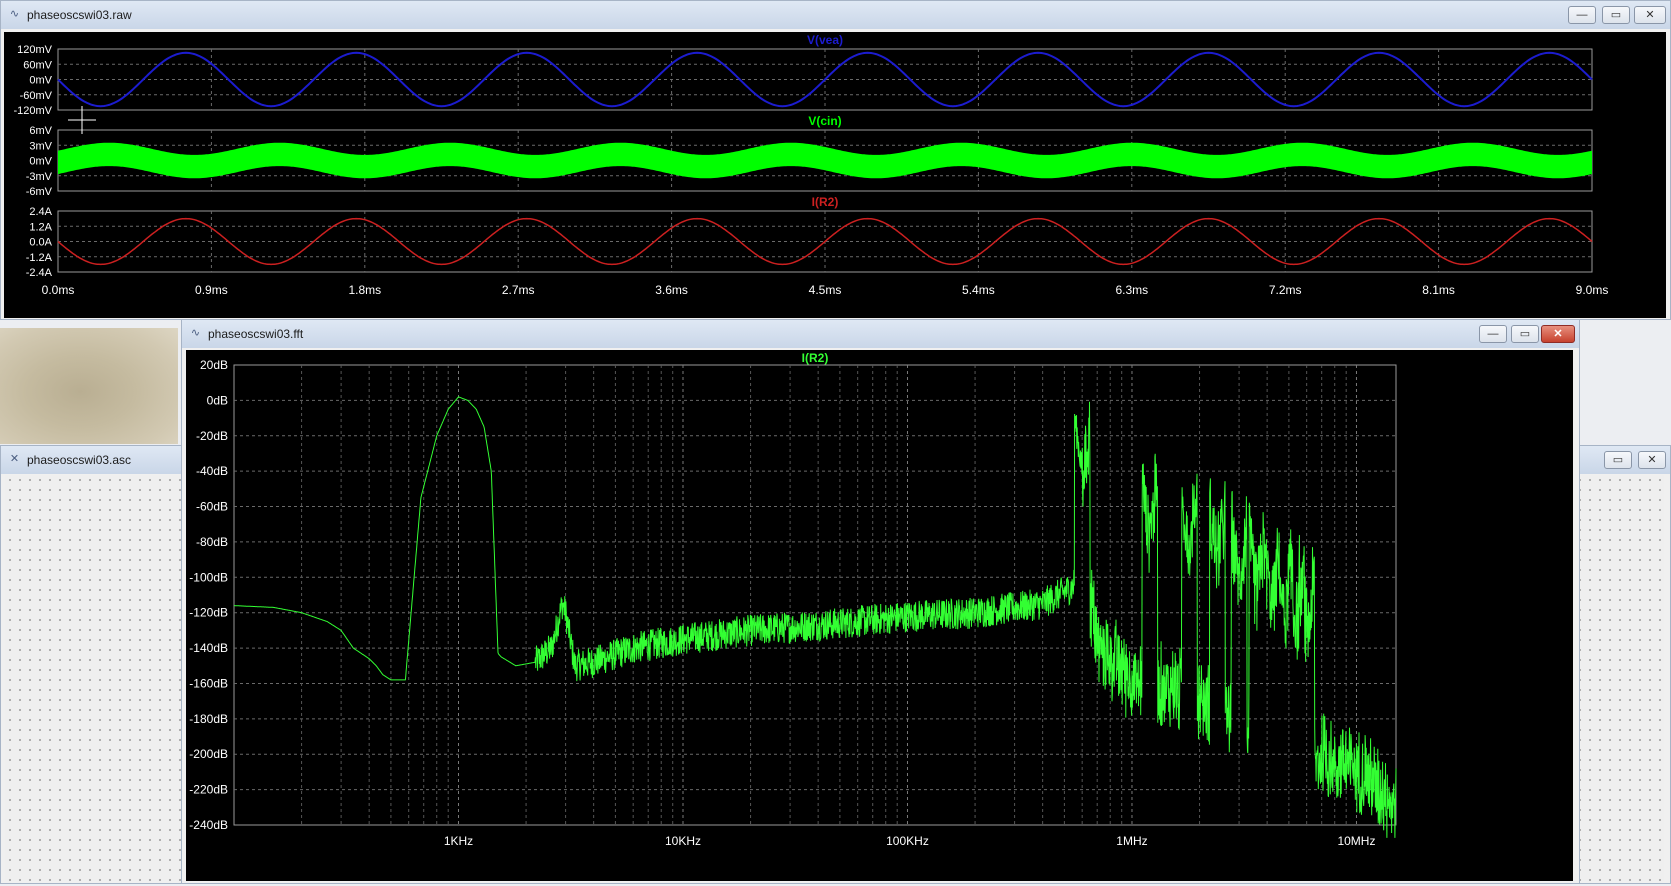  I want to click on y-tick-label: -220dB, so click(208, 790).